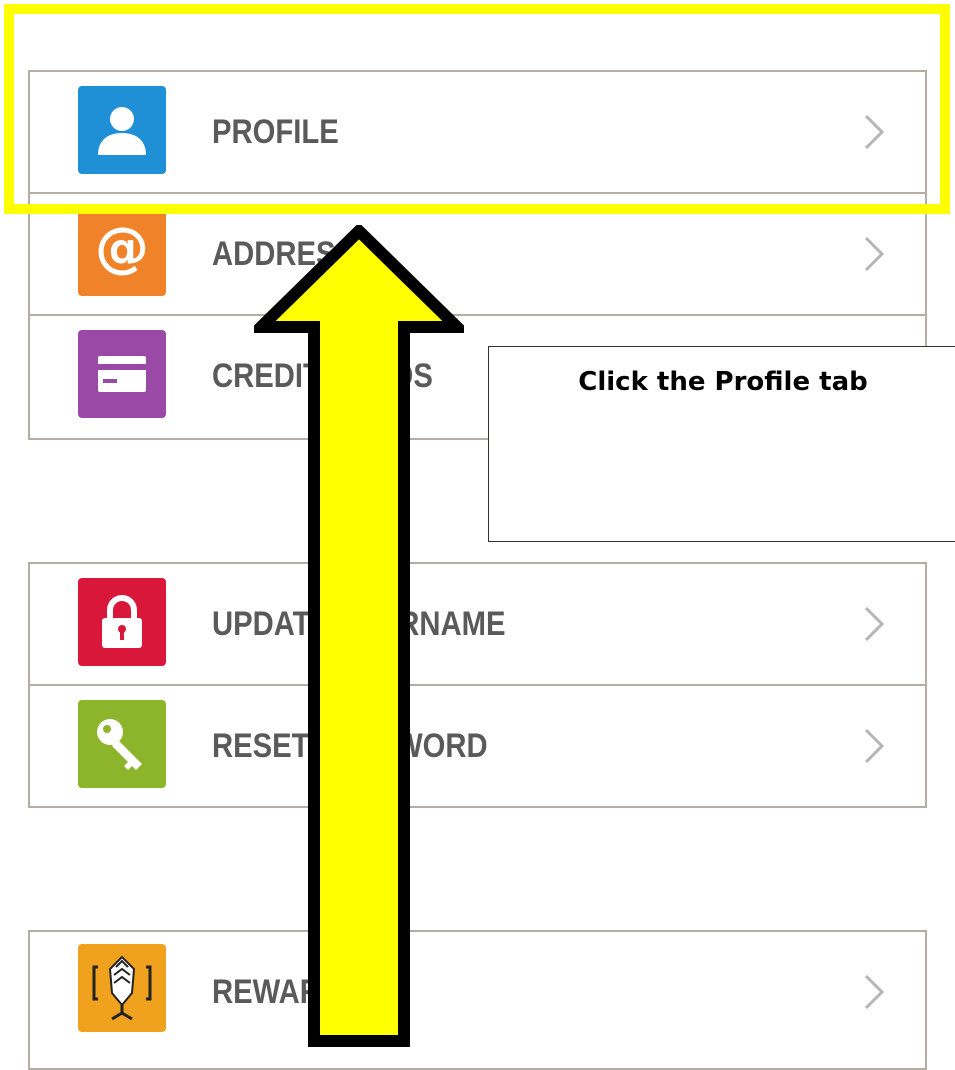 This screenshot has height=1070, width=955. Describe the element at coordinates (350, 746) in the screenshot. I see `reset-password-label: RESET PASSWORD` at that location.